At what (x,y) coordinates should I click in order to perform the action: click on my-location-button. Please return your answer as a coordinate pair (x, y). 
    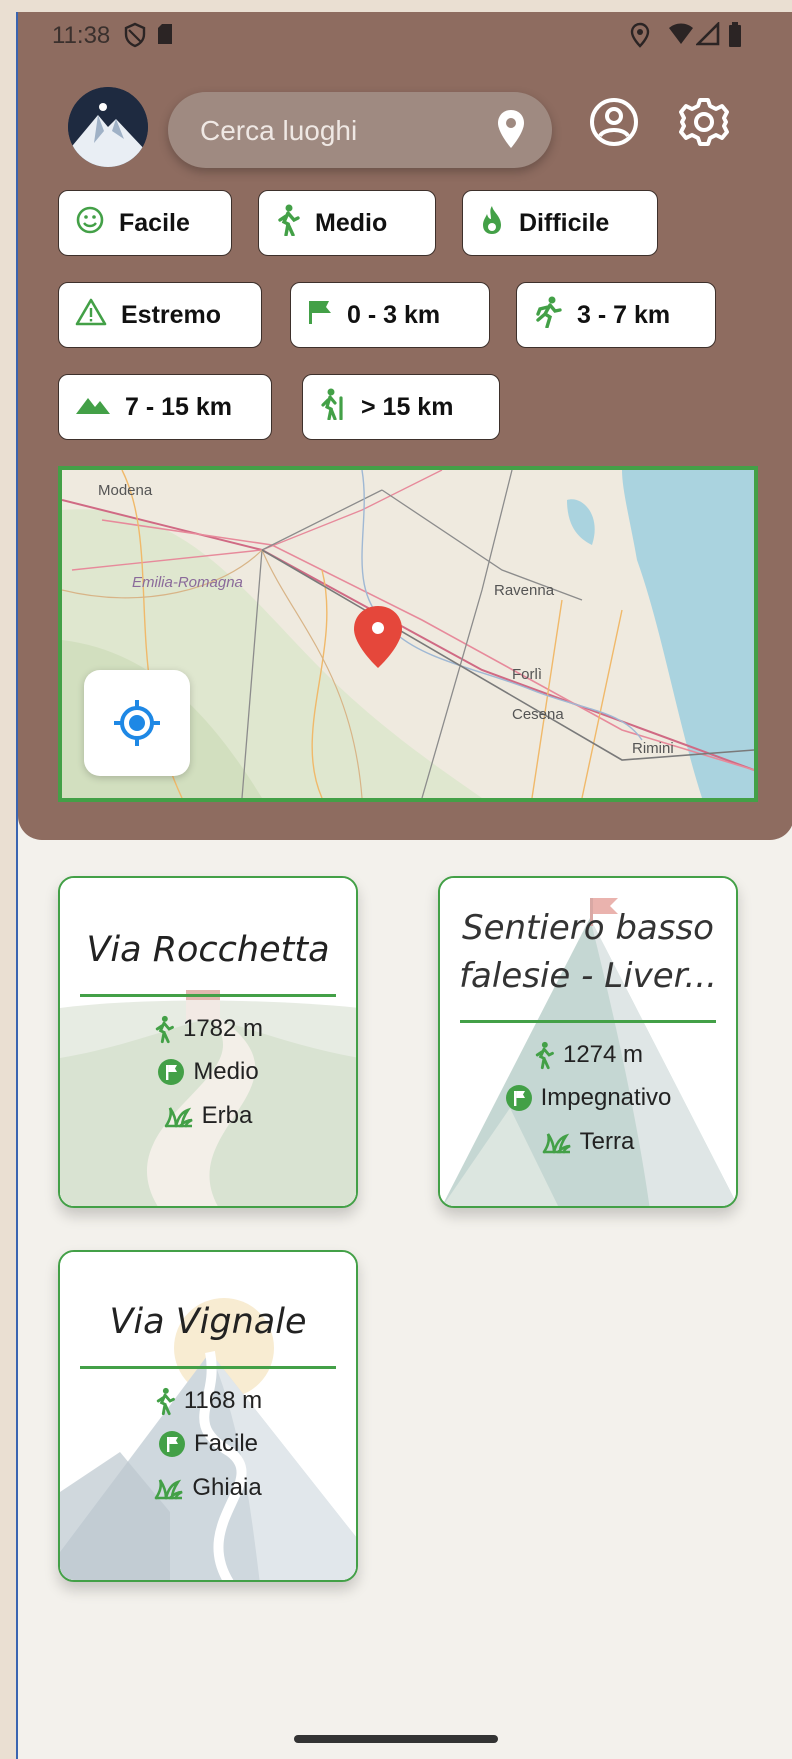
    Looking at the image, I should click on (137, 723).